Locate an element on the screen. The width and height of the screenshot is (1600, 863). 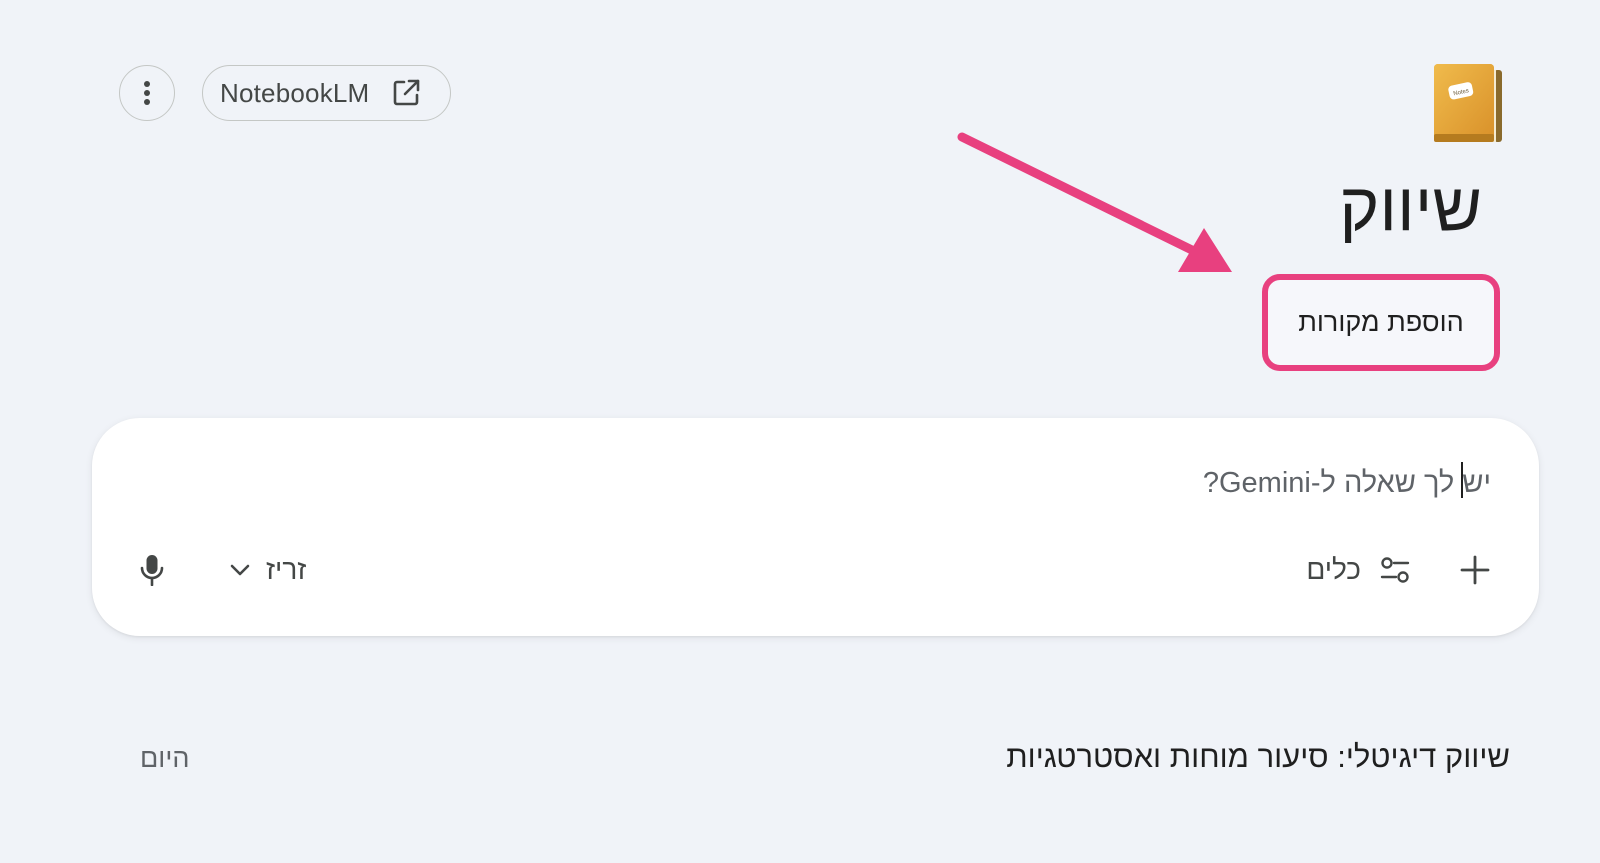
microphone-button is located at coordinates (152, 570).